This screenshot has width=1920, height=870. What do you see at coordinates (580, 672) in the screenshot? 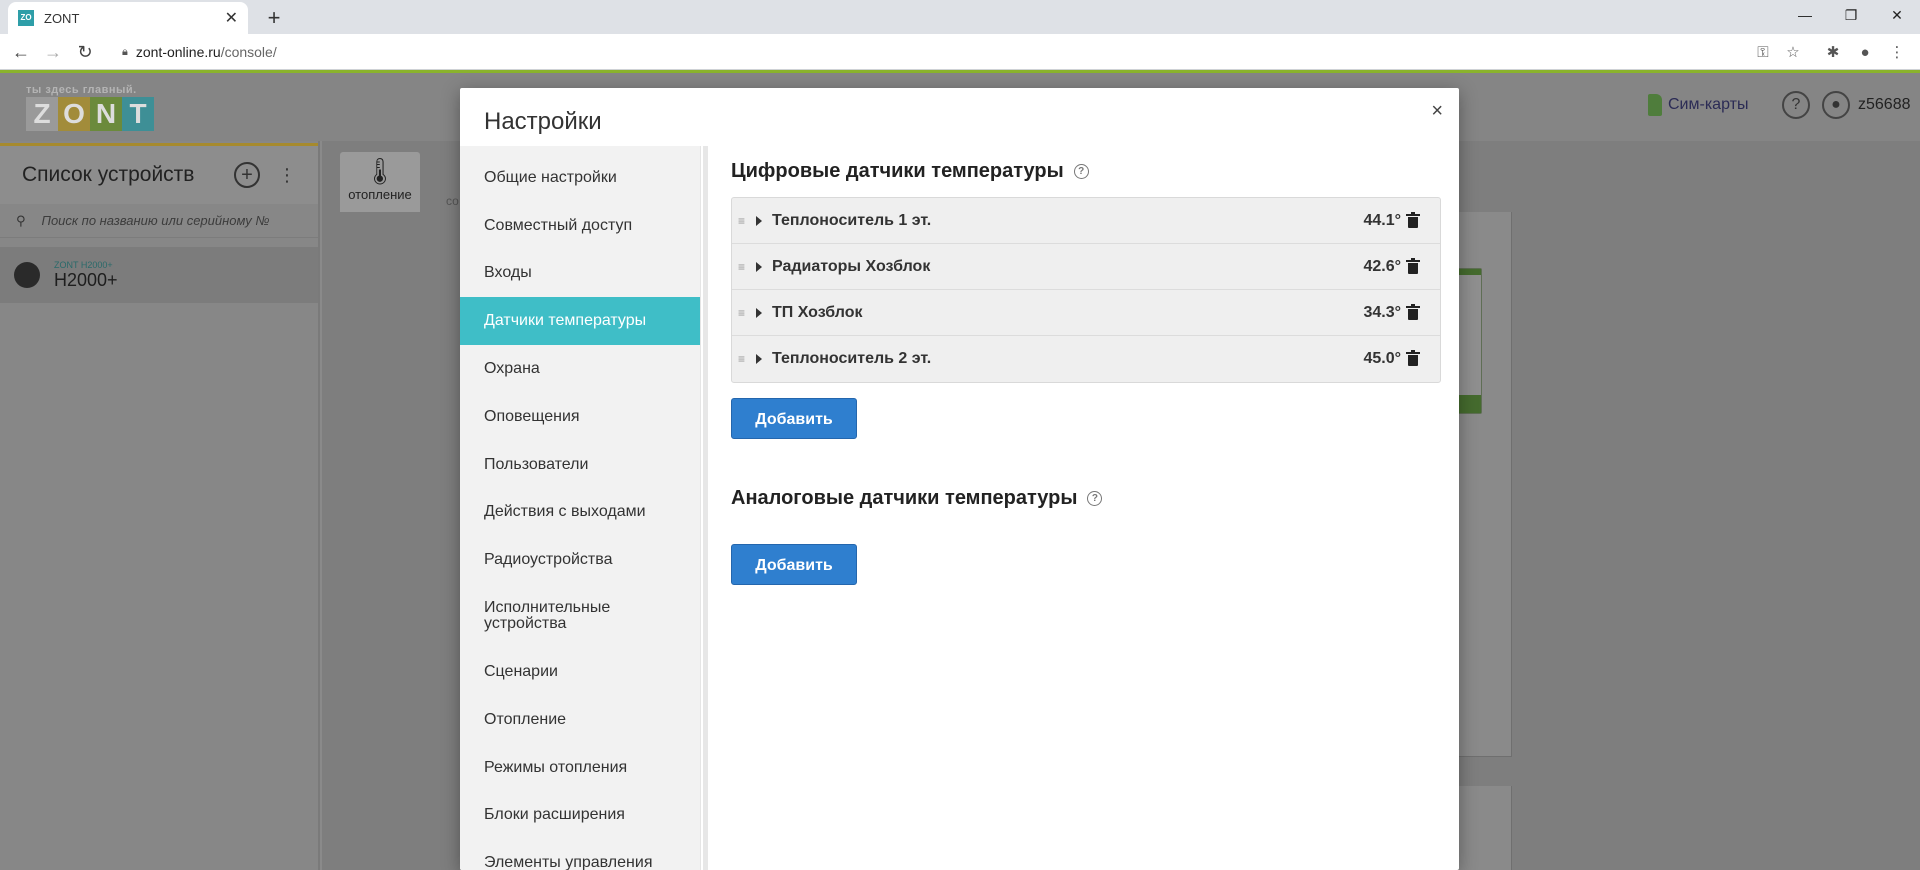
I see `menu-item: Сценарии` at bounding box center [580, 672].